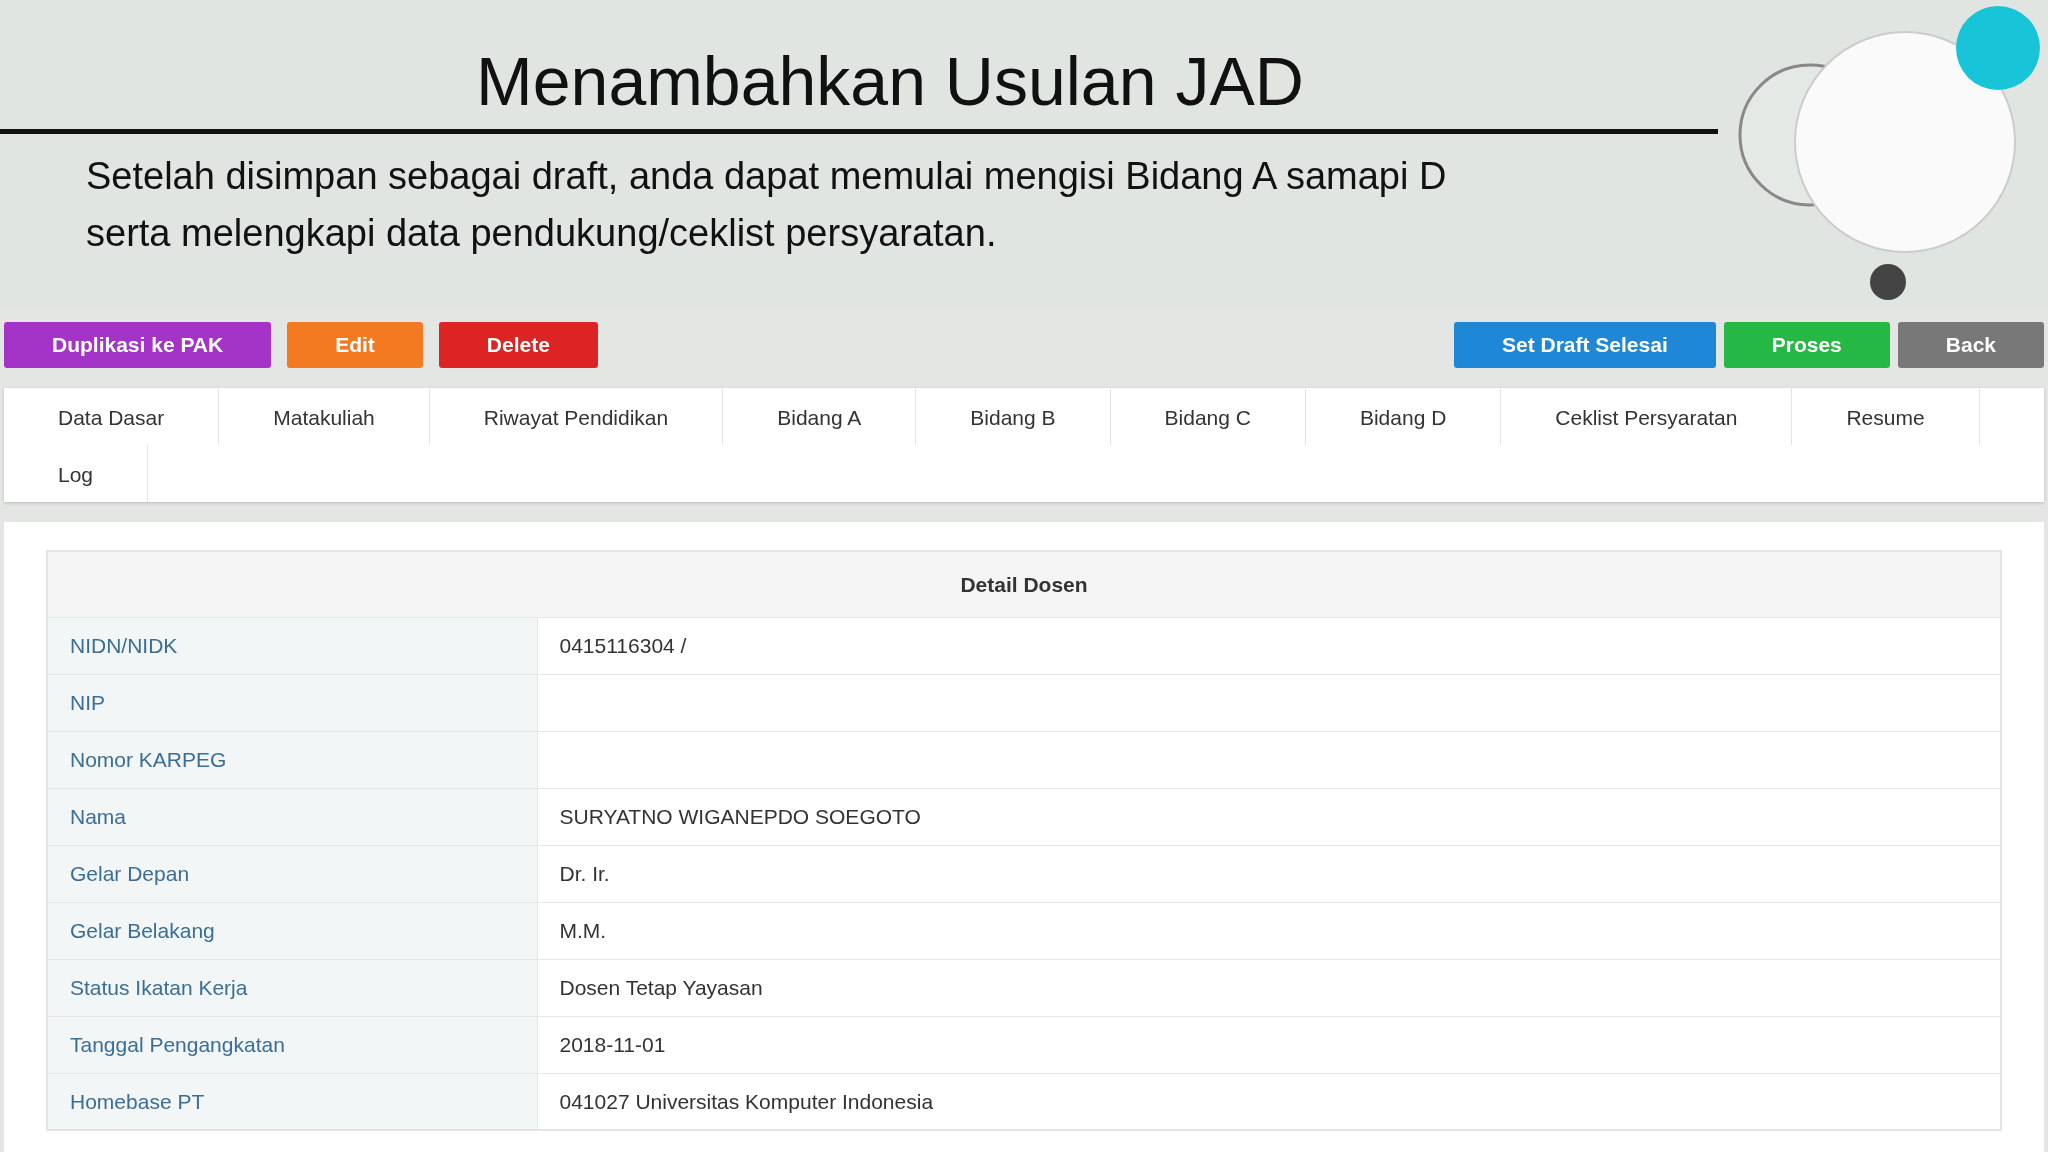  I want to click on field-value: Dr. Ir., so click(1269, 873).